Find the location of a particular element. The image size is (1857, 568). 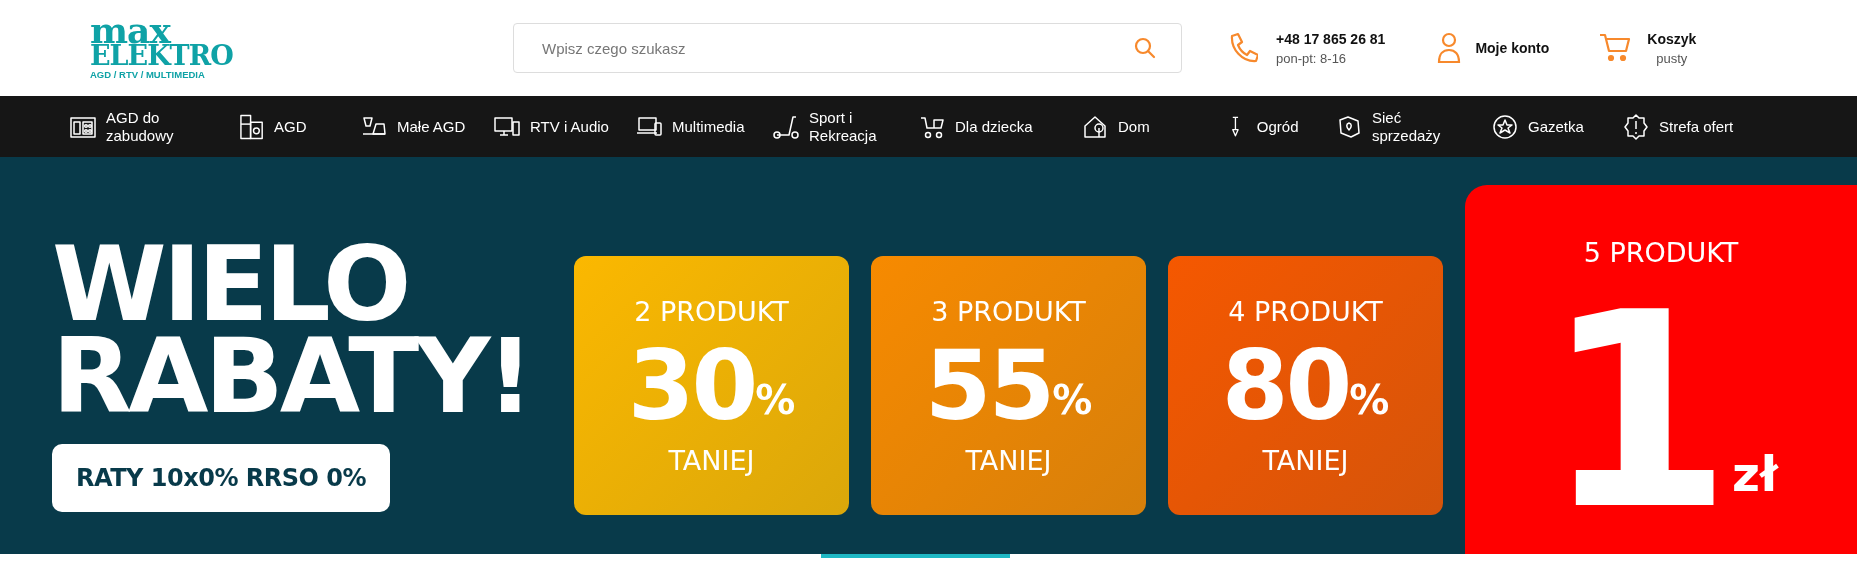

house-icon is located at coordinates (1095, 126).